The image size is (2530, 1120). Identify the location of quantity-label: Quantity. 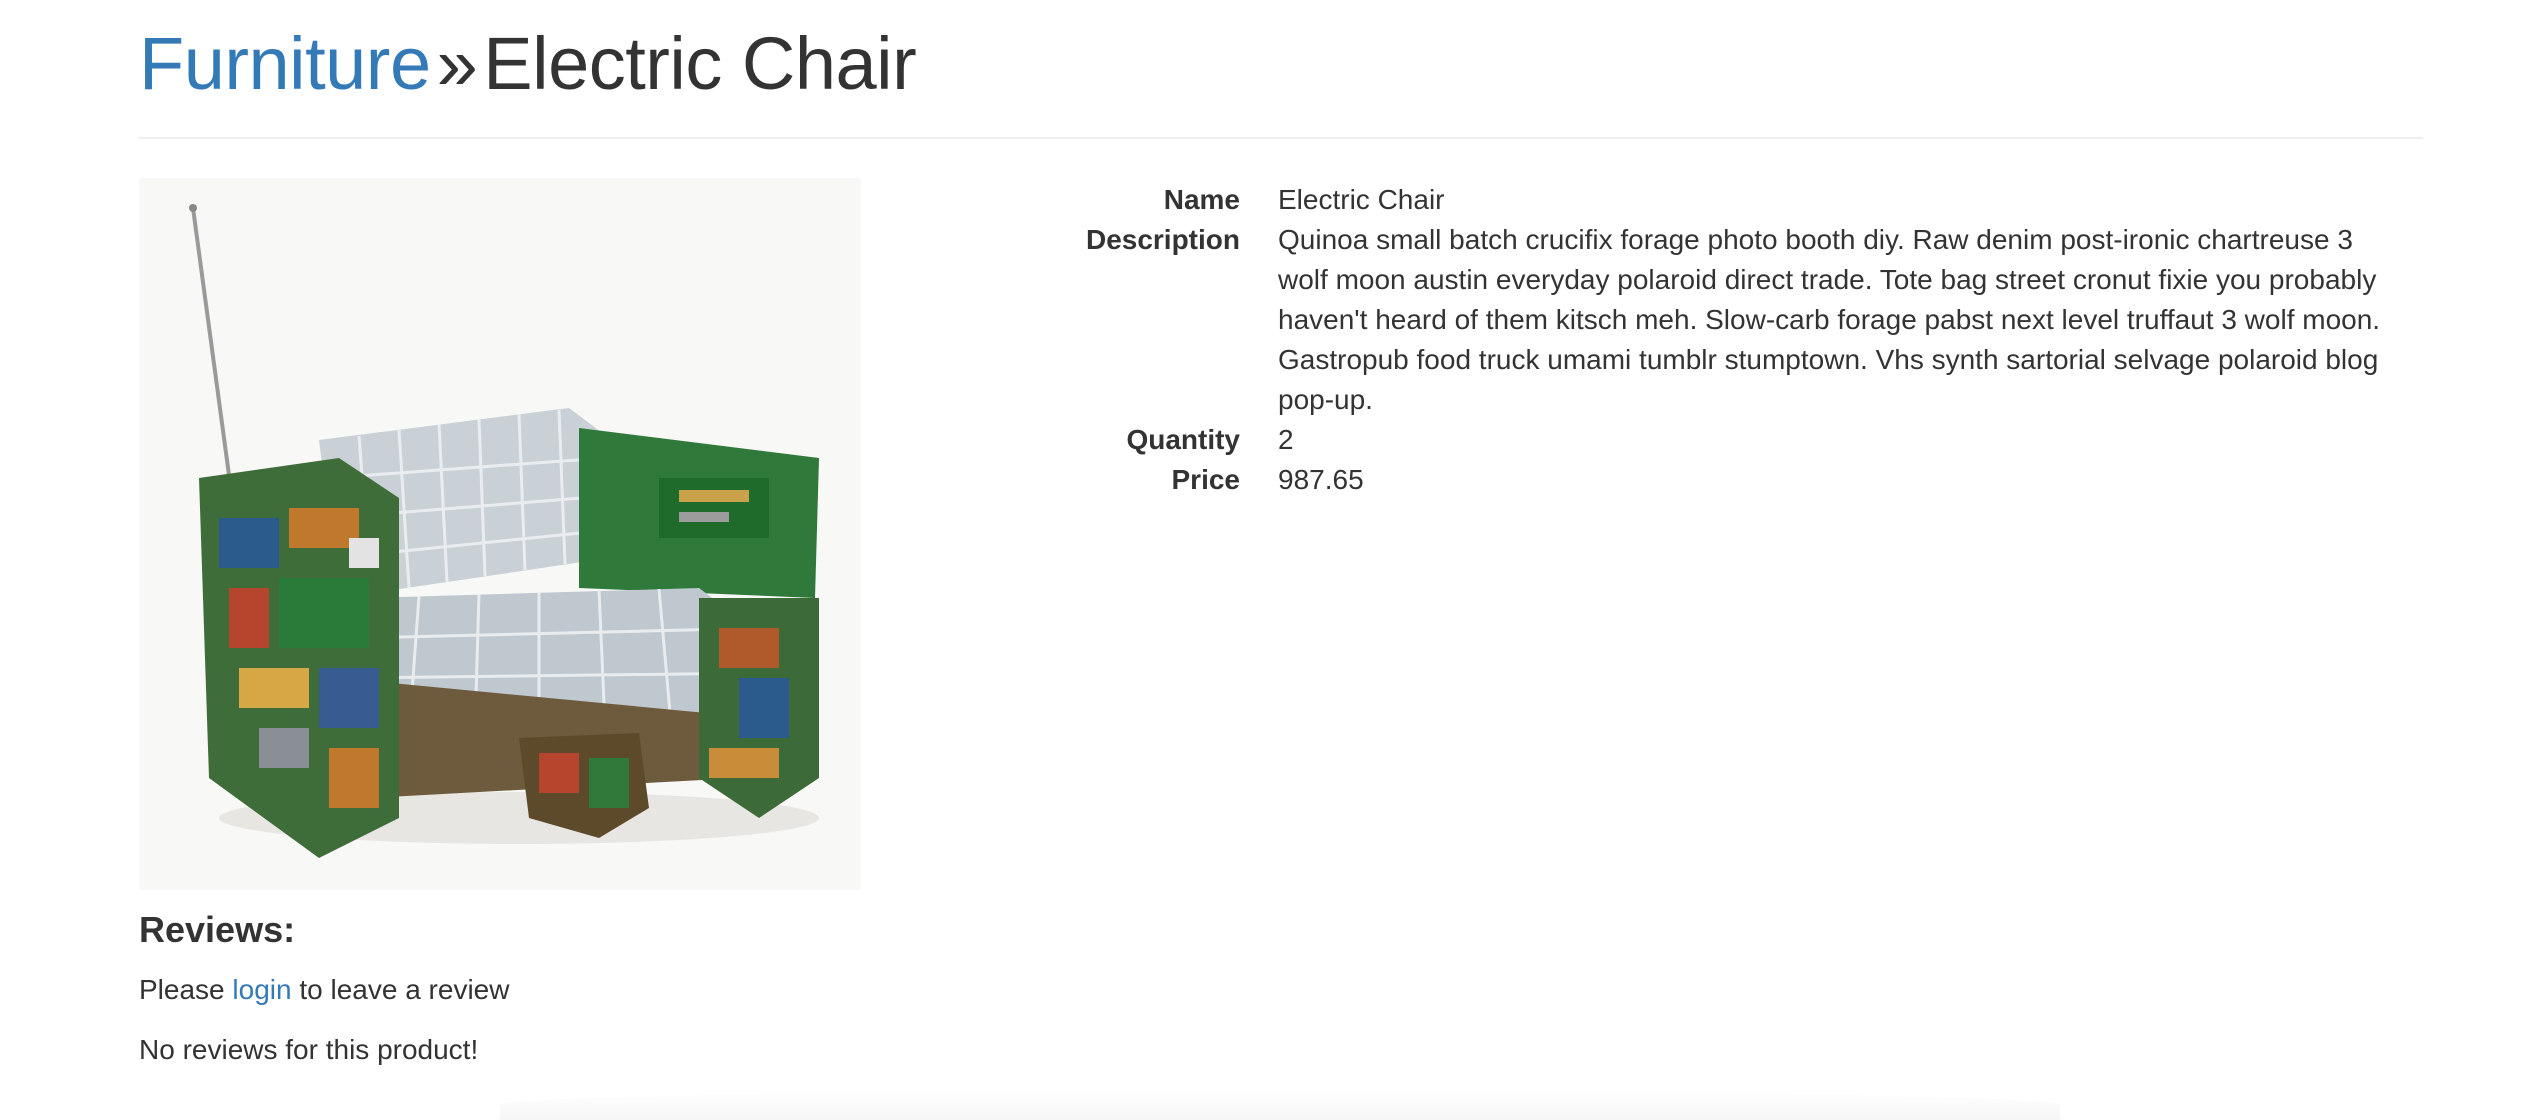
(1183, 439).